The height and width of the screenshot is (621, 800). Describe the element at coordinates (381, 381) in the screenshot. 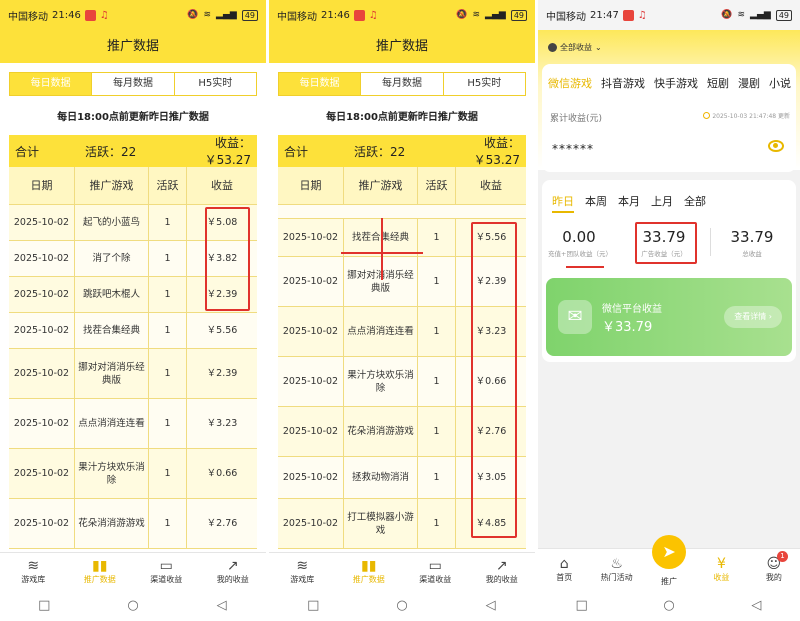

I see `row-game: 果汁方块欢乐消除` at that location.